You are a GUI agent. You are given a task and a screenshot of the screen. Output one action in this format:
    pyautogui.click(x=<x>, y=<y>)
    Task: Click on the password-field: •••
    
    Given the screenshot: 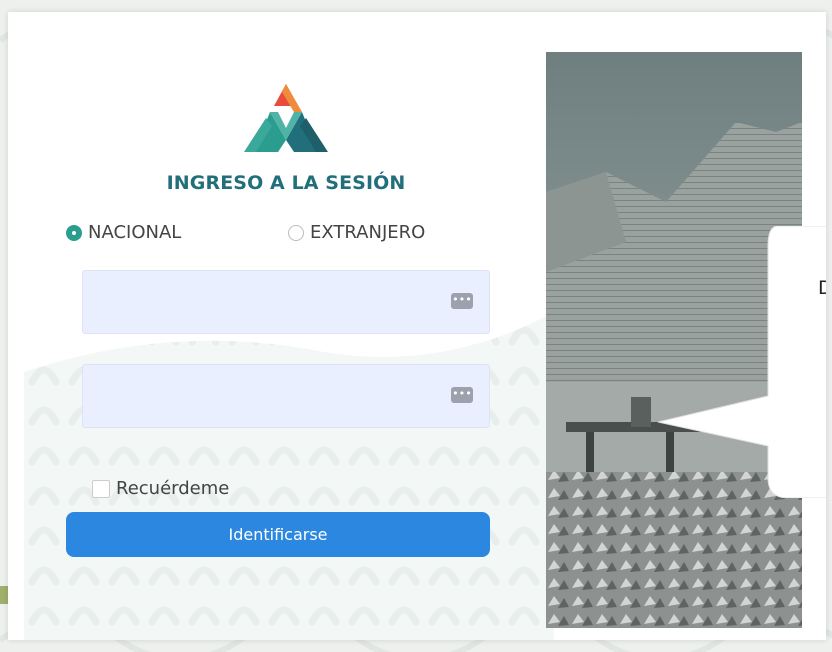 What is the action you would take?
    pyautogui.click(x=286, y=396)
    